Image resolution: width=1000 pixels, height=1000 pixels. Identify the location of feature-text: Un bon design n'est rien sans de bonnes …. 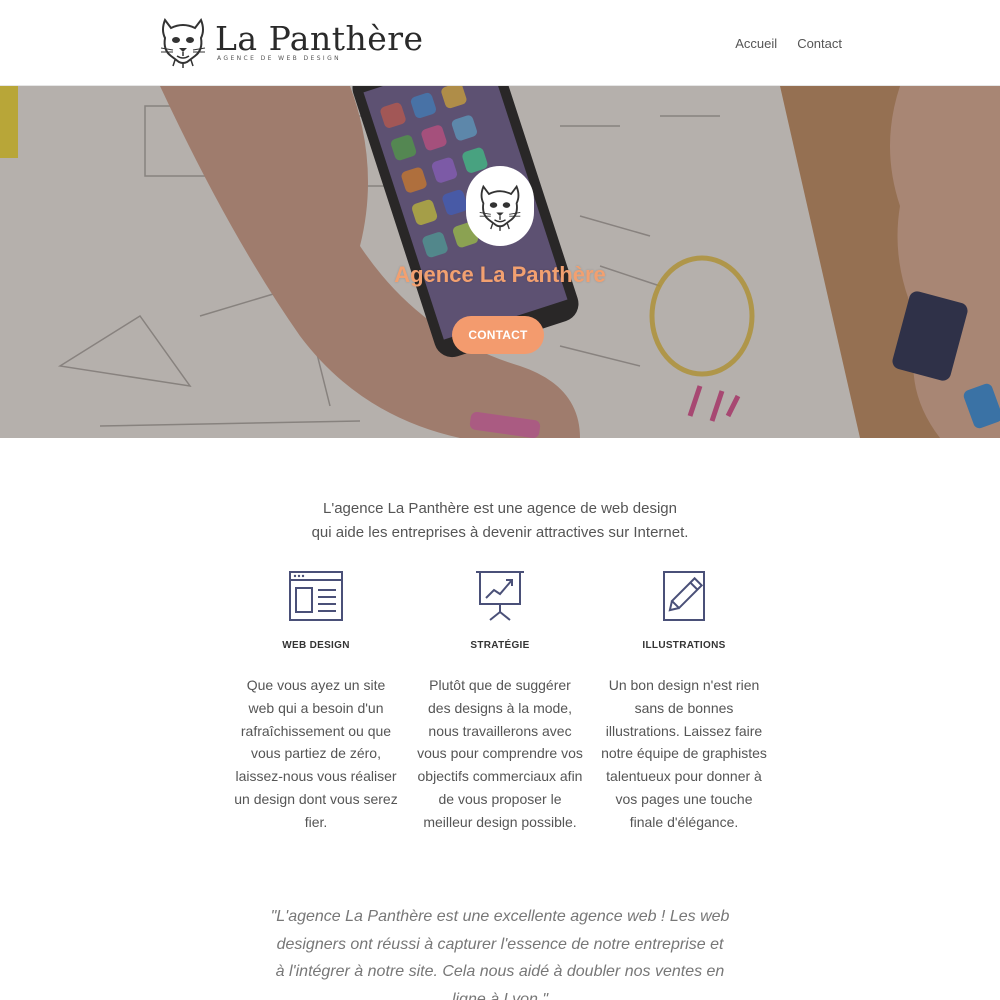
(684, 753).